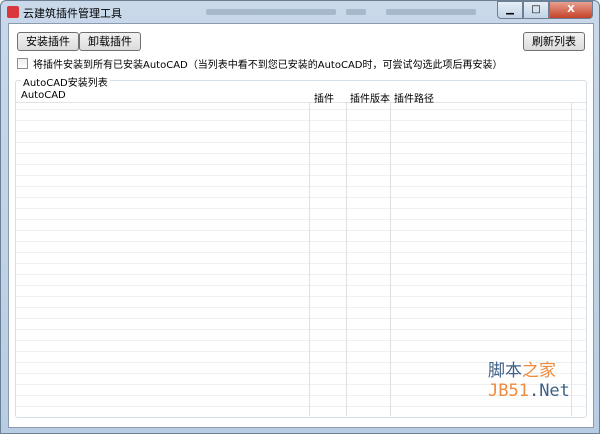 This screenshot has width=600, height=434. I want to click on column-header-plugin-version: 插件版本, so click(370, 97).